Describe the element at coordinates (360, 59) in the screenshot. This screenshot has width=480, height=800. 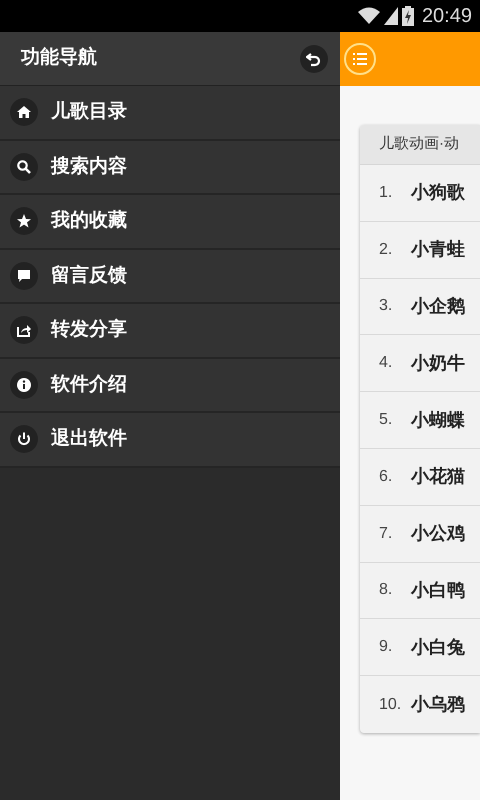
I see `list-icon` at that location.